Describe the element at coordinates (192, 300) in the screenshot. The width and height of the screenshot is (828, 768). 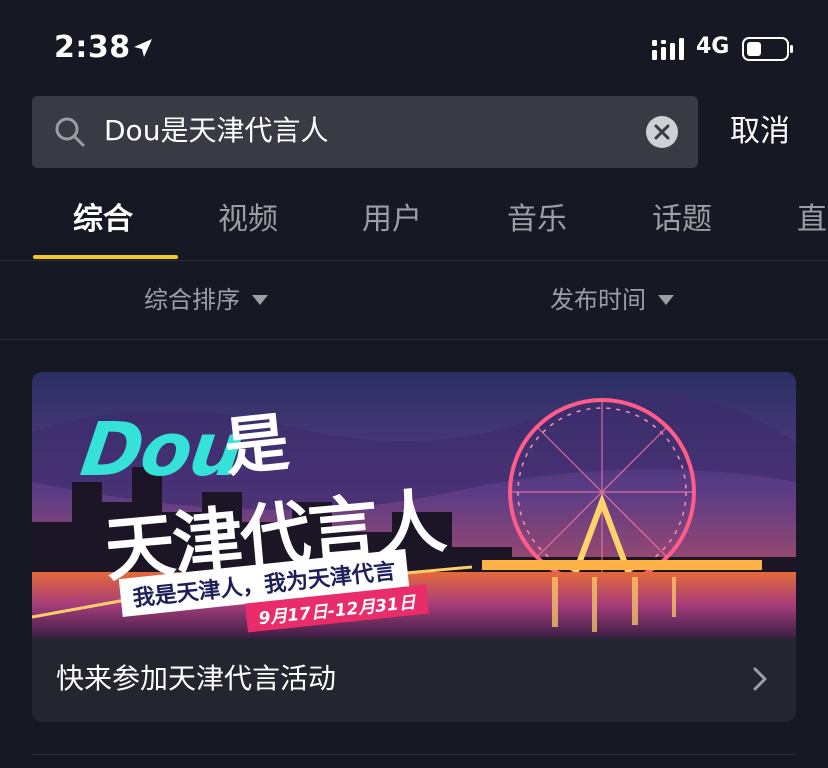
I see `sort-filter-label: 综合排序` at that location.